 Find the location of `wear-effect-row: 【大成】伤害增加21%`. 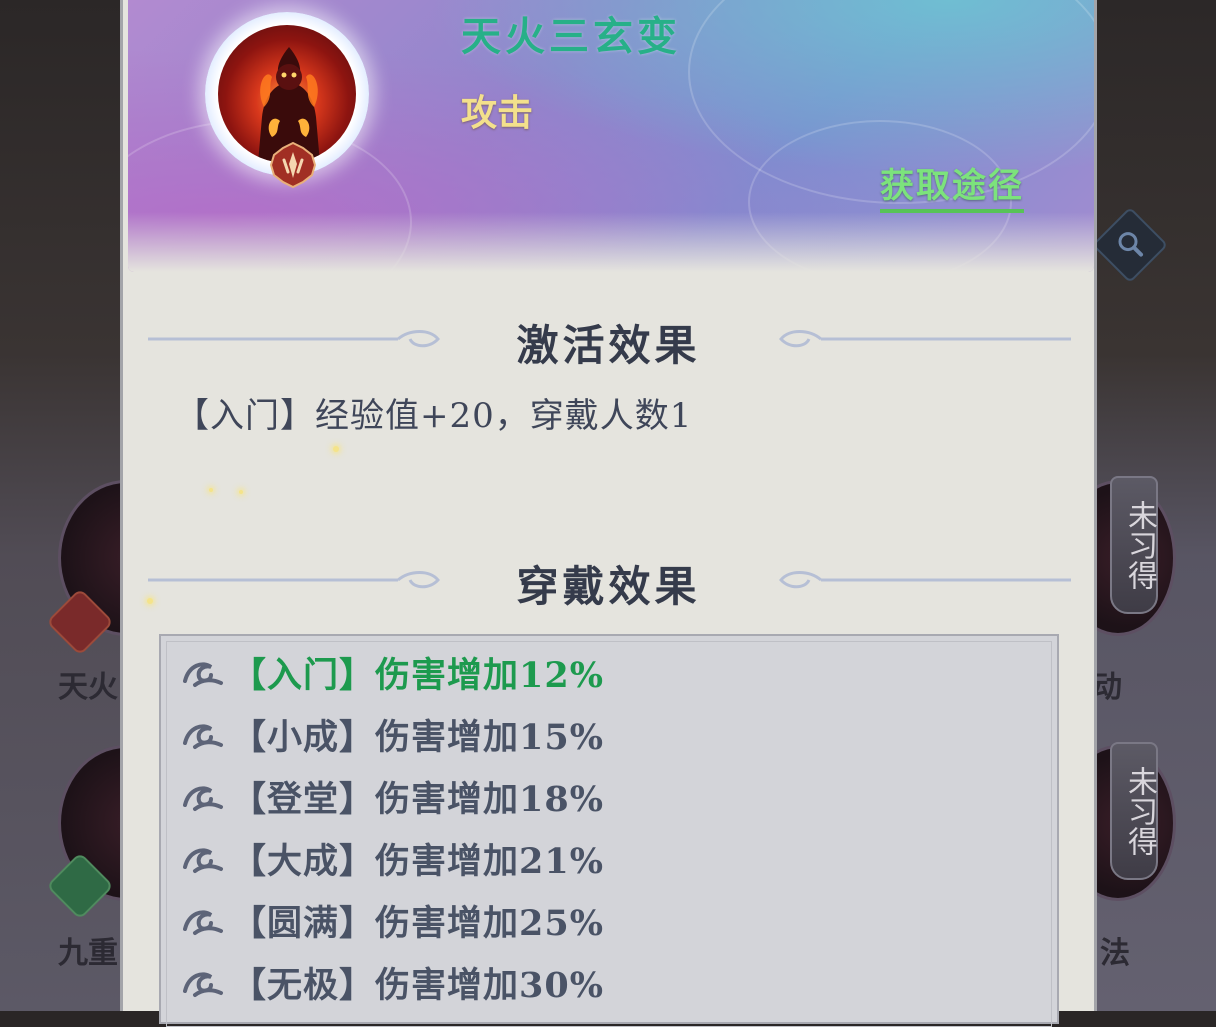

wear-effect-row: 【大成】伤害增加21% is located at coordinates (392, 858).